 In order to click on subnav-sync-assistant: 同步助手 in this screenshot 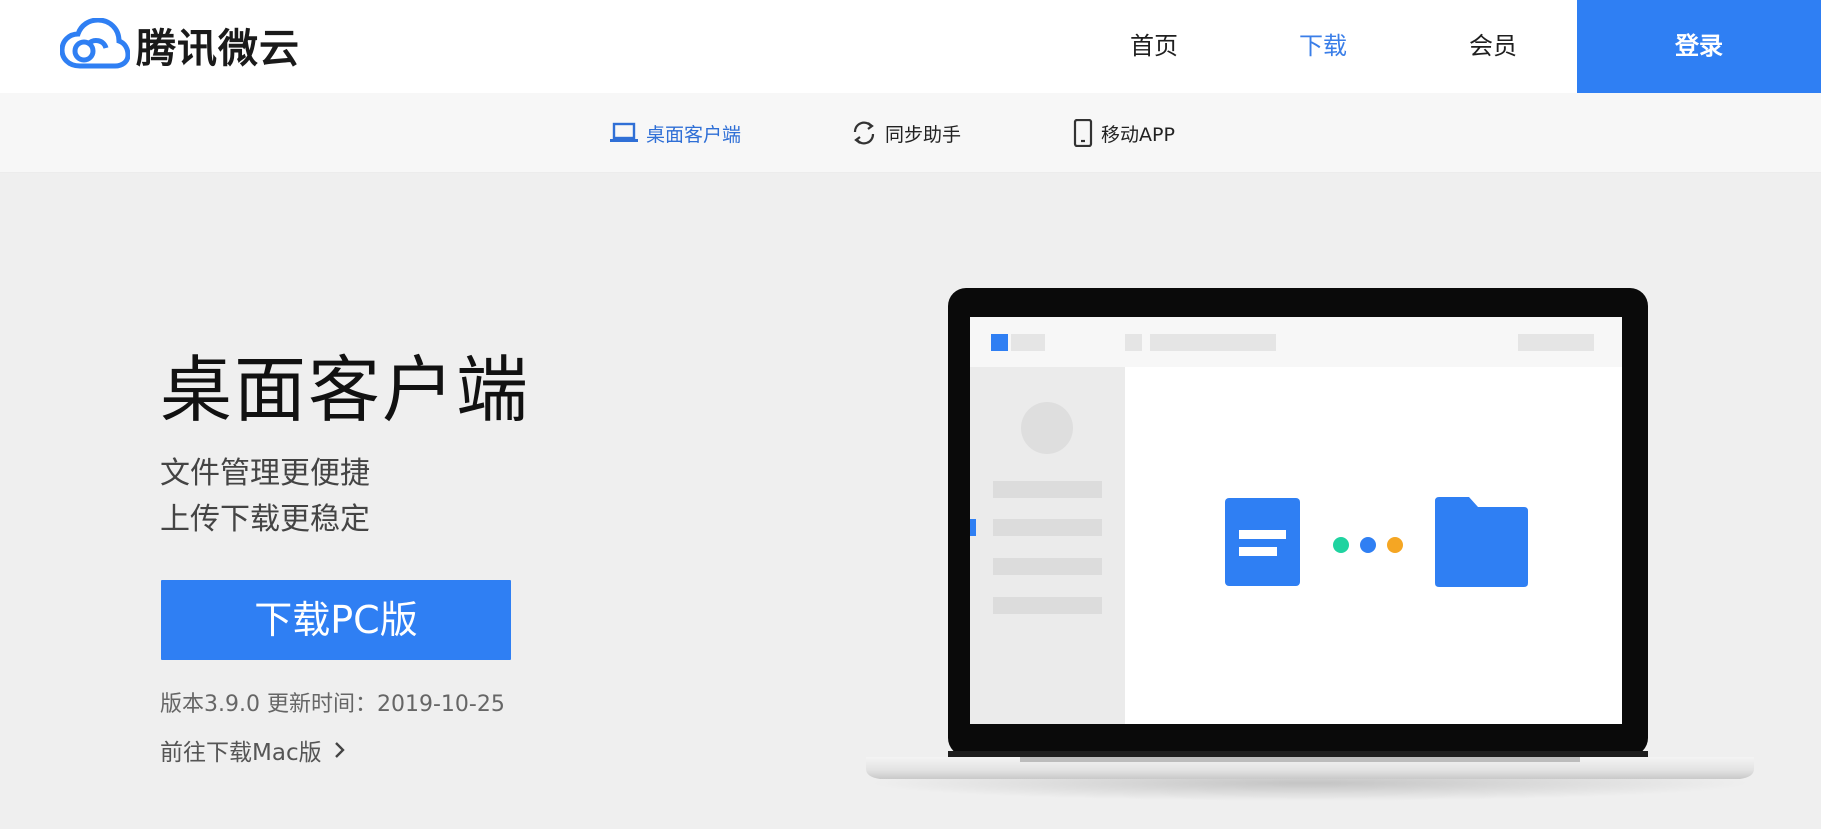, I will do `click(906, 133)`.